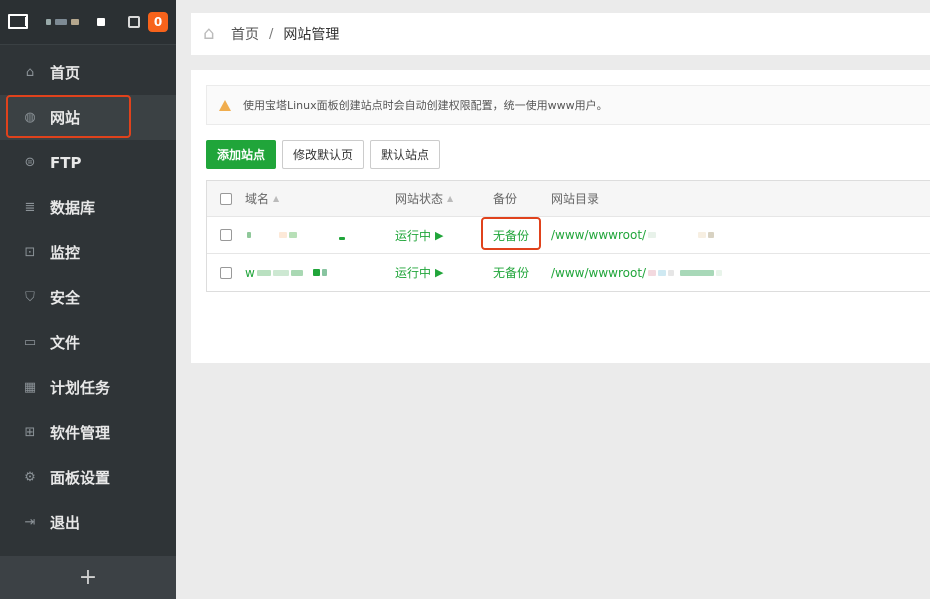  Describe the element at coordinates (65, 343) in the screenshot. I see `sidebar-item-label: 文件` at that location.